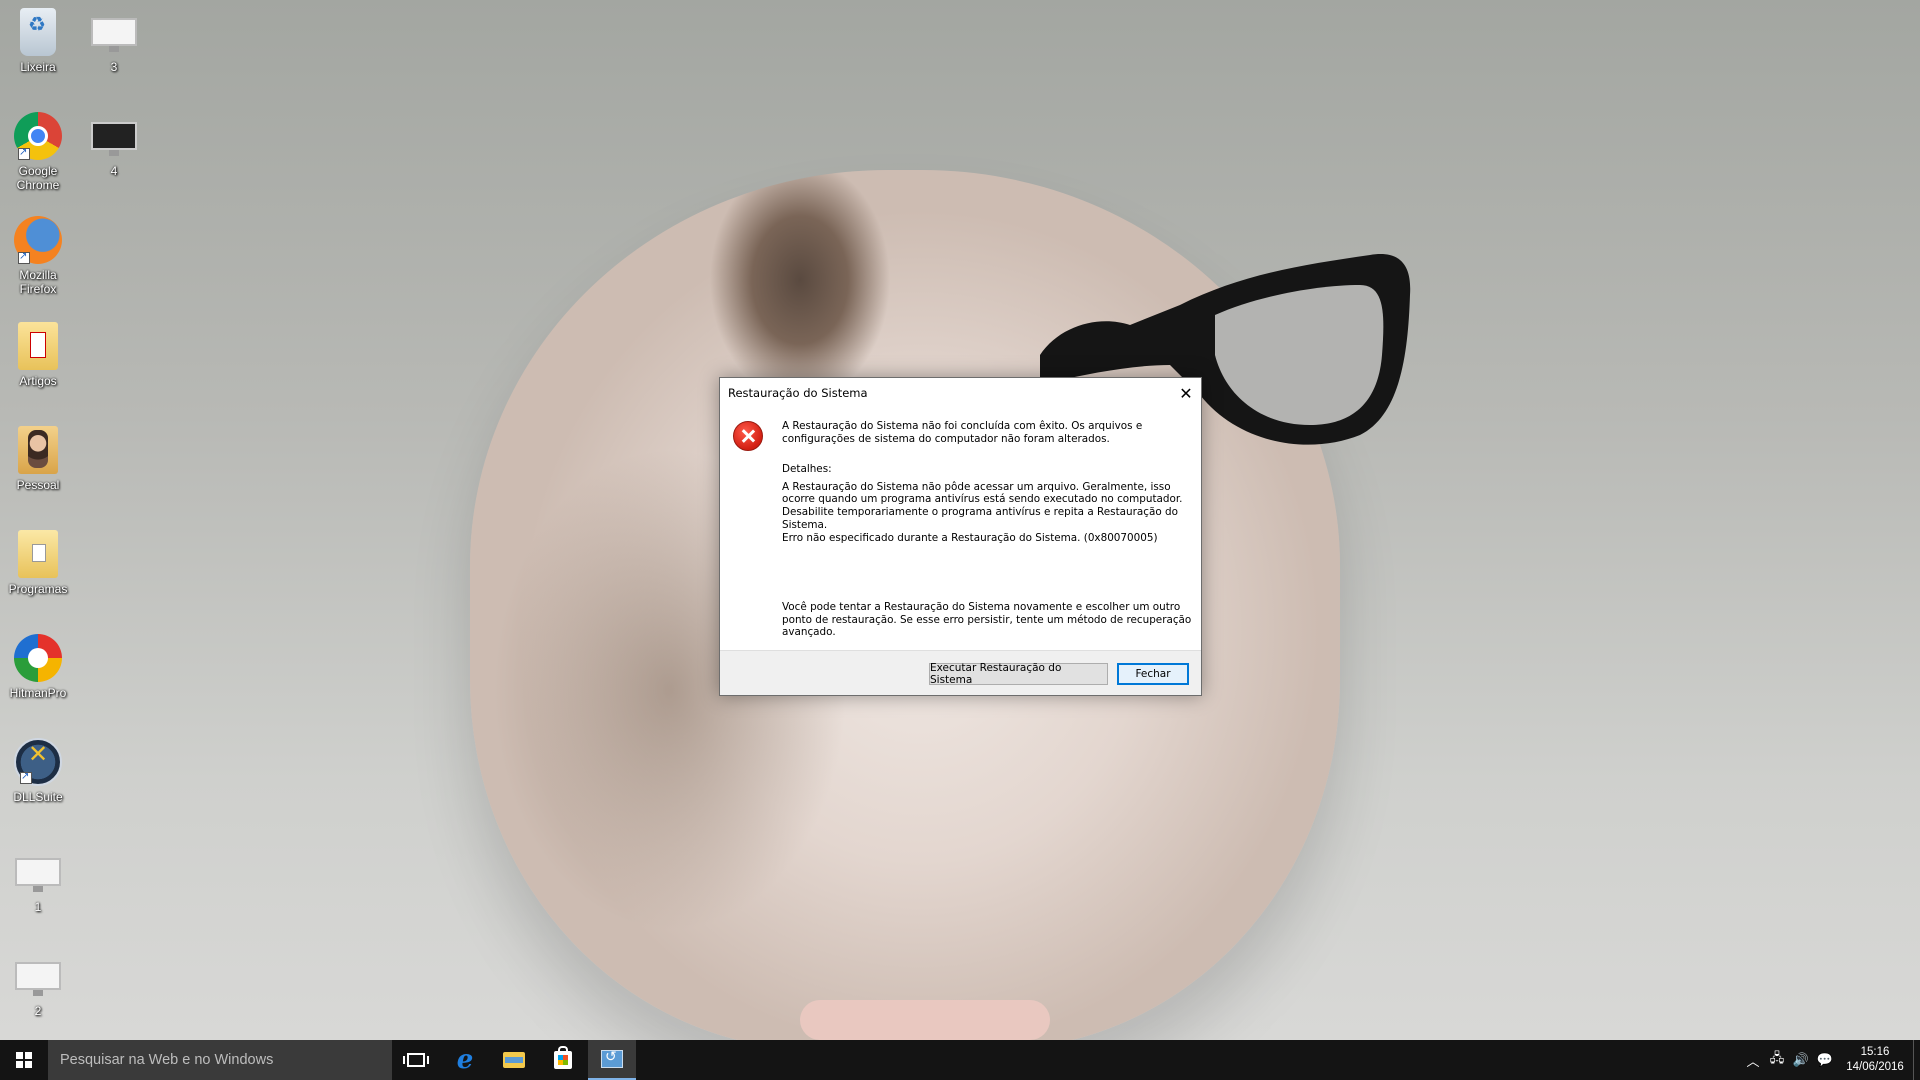 Image resolution: width=1920 pixels, height=1080 pixels. Describe the element at coordinates (1153, 674) in the screenshot. I see `close-button: Fechar` at that location.